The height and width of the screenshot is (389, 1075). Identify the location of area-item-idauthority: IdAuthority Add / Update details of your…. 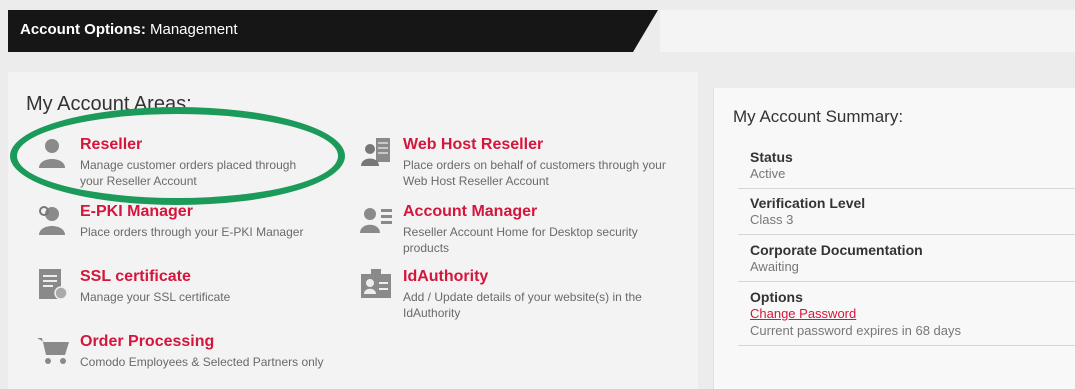
(519, 294).